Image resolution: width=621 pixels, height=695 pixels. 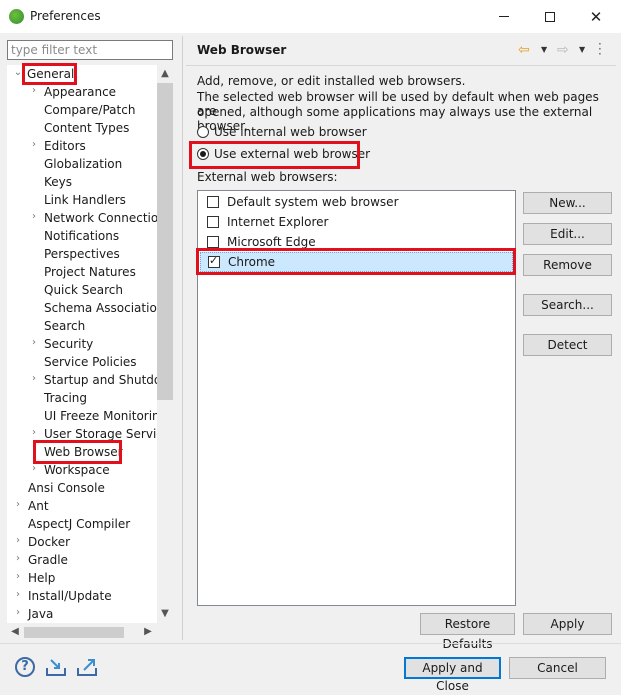 I want to click on apply-and-close-button: Apply and Close, so click(x=452, y=675).